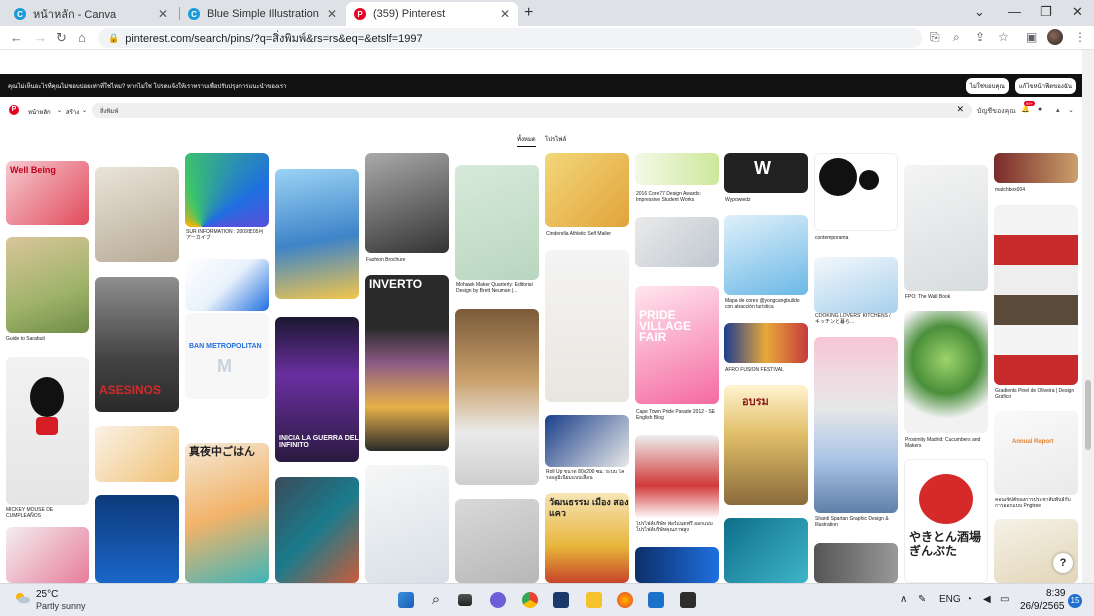  I want to click on share-icon: ⇪, so click(980, 37).